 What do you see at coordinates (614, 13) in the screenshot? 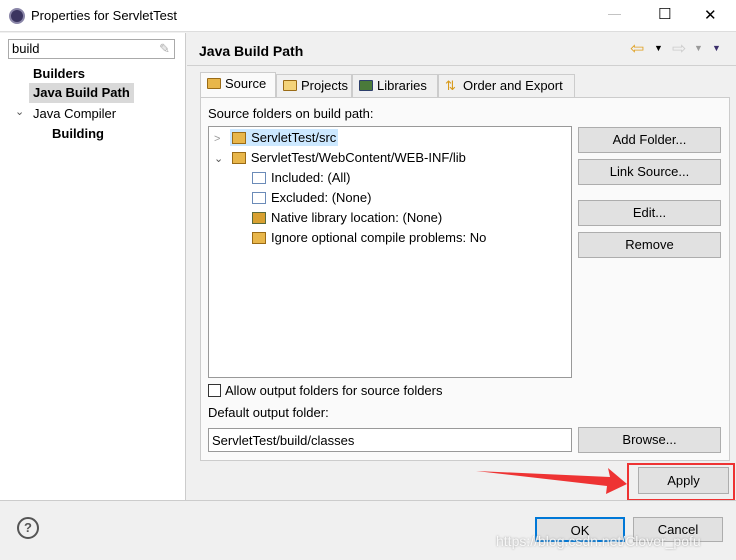
I see `minimize-button: —` at bounding box center [614, 13].